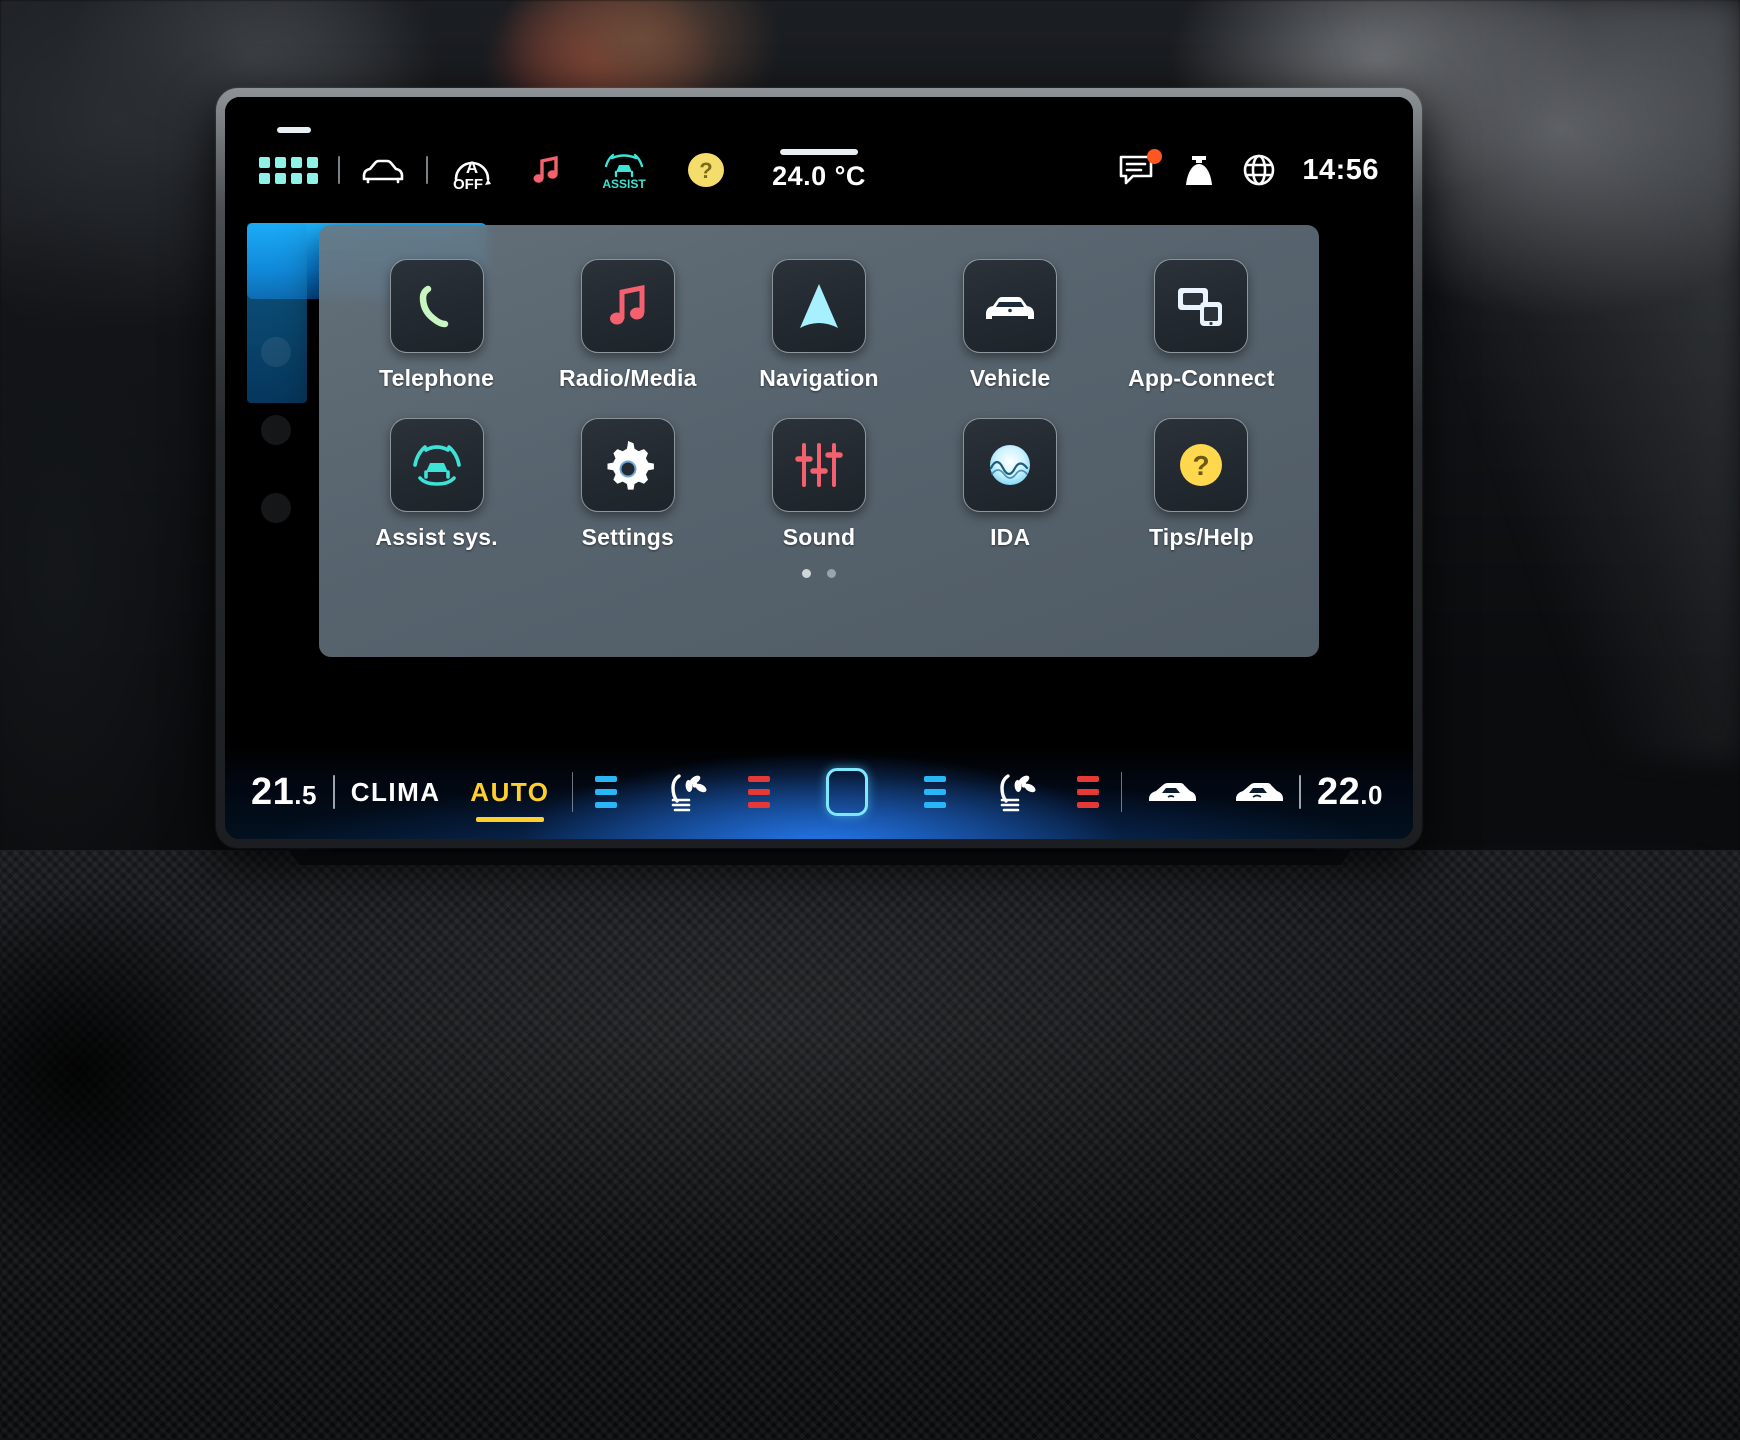 The width and height of the screenshot is (1740, 1440). What do you see at coordinates (1170, 792) in the screenshot?
I see `windshield-defrost-icon` at bounding box center [1170, 792].